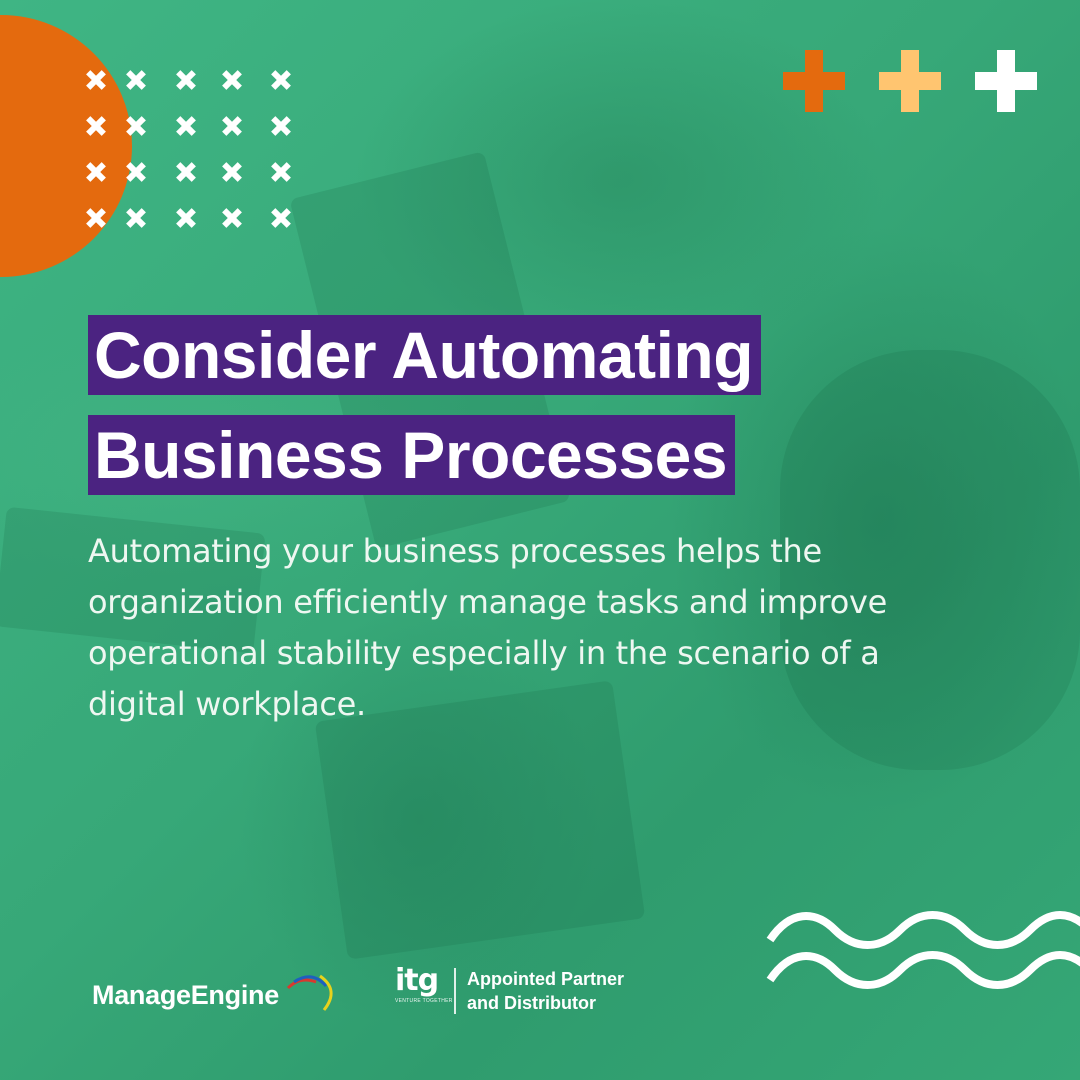  What do you see at coordinates (425, 355) in the screenshot?
I see `headline-line-1: Consider Automating` at bounding box center [425, 355].